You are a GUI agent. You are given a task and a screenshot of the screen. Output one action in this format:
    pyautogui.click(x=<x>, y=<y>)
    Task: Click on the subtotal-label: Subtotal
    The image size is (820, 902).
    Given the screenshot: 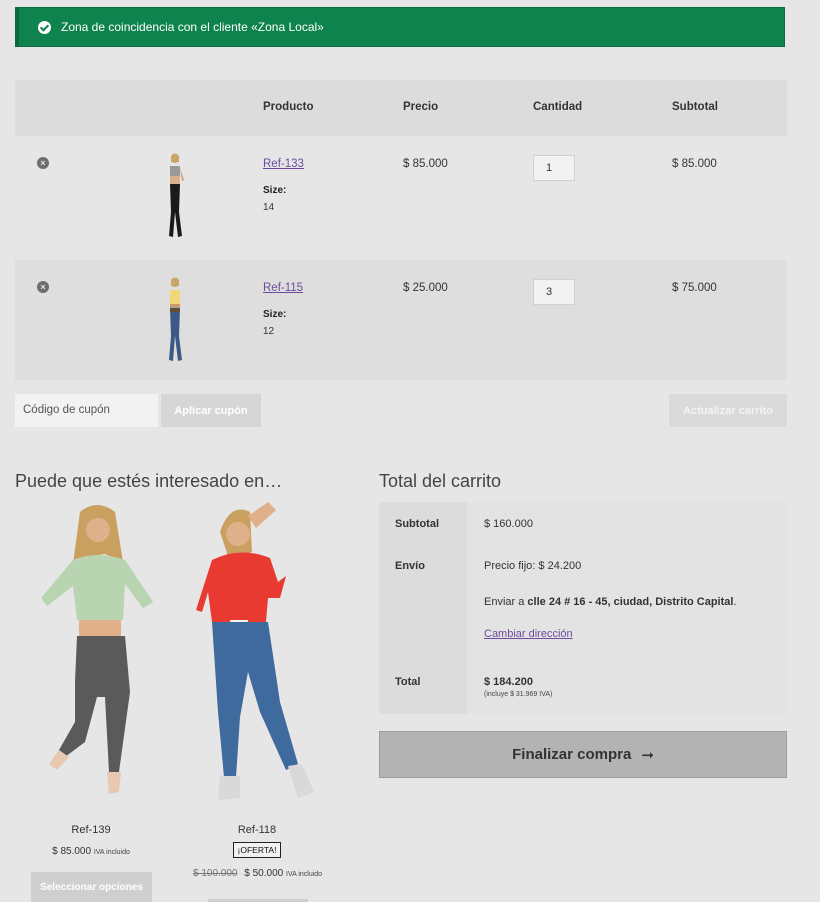 What is the action you would take?
    pyautogui.click(x=423, y=523)
    